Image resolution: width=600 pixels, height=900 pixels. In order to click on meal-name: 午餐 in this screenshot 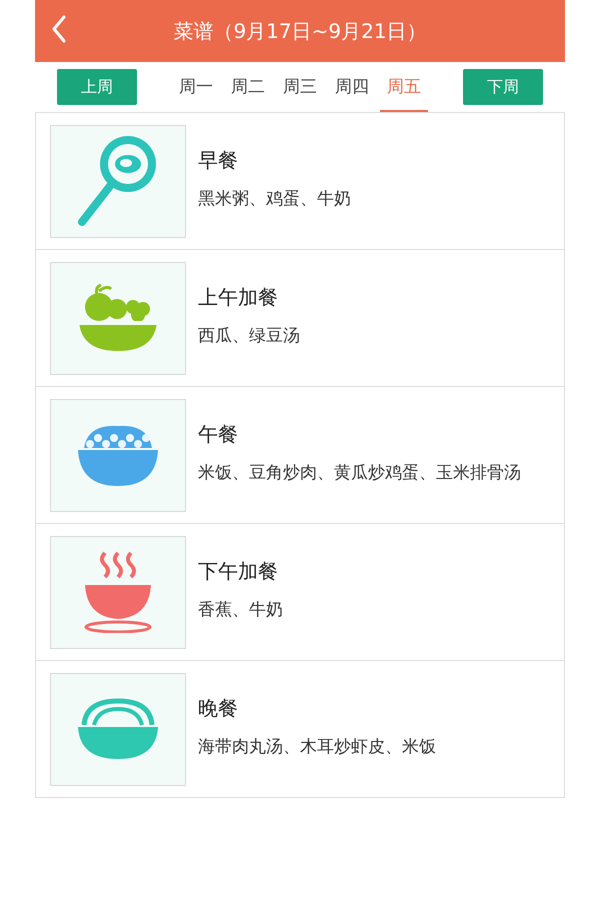, I will do `click(218, 434)`.